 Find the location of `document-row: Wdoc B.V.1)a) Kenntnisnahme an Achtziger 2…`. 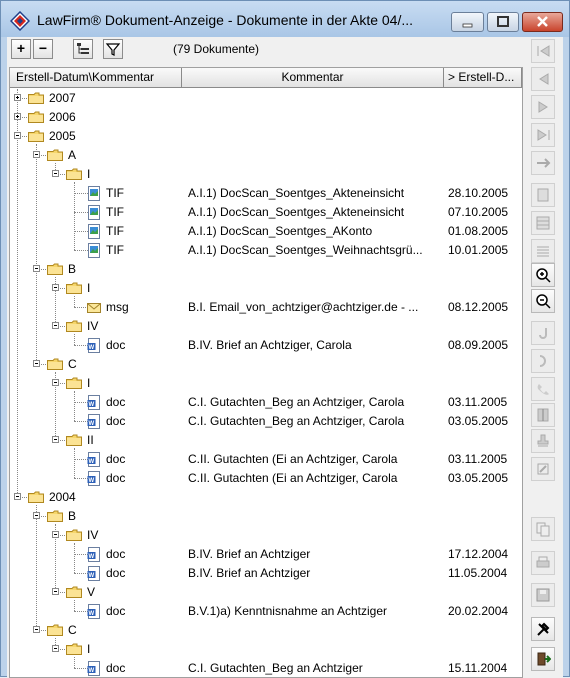

document-row: Wdoc B.V.1)a) Kenntnisnahme an Achtziger 2… is located at coordinates (266, 611).